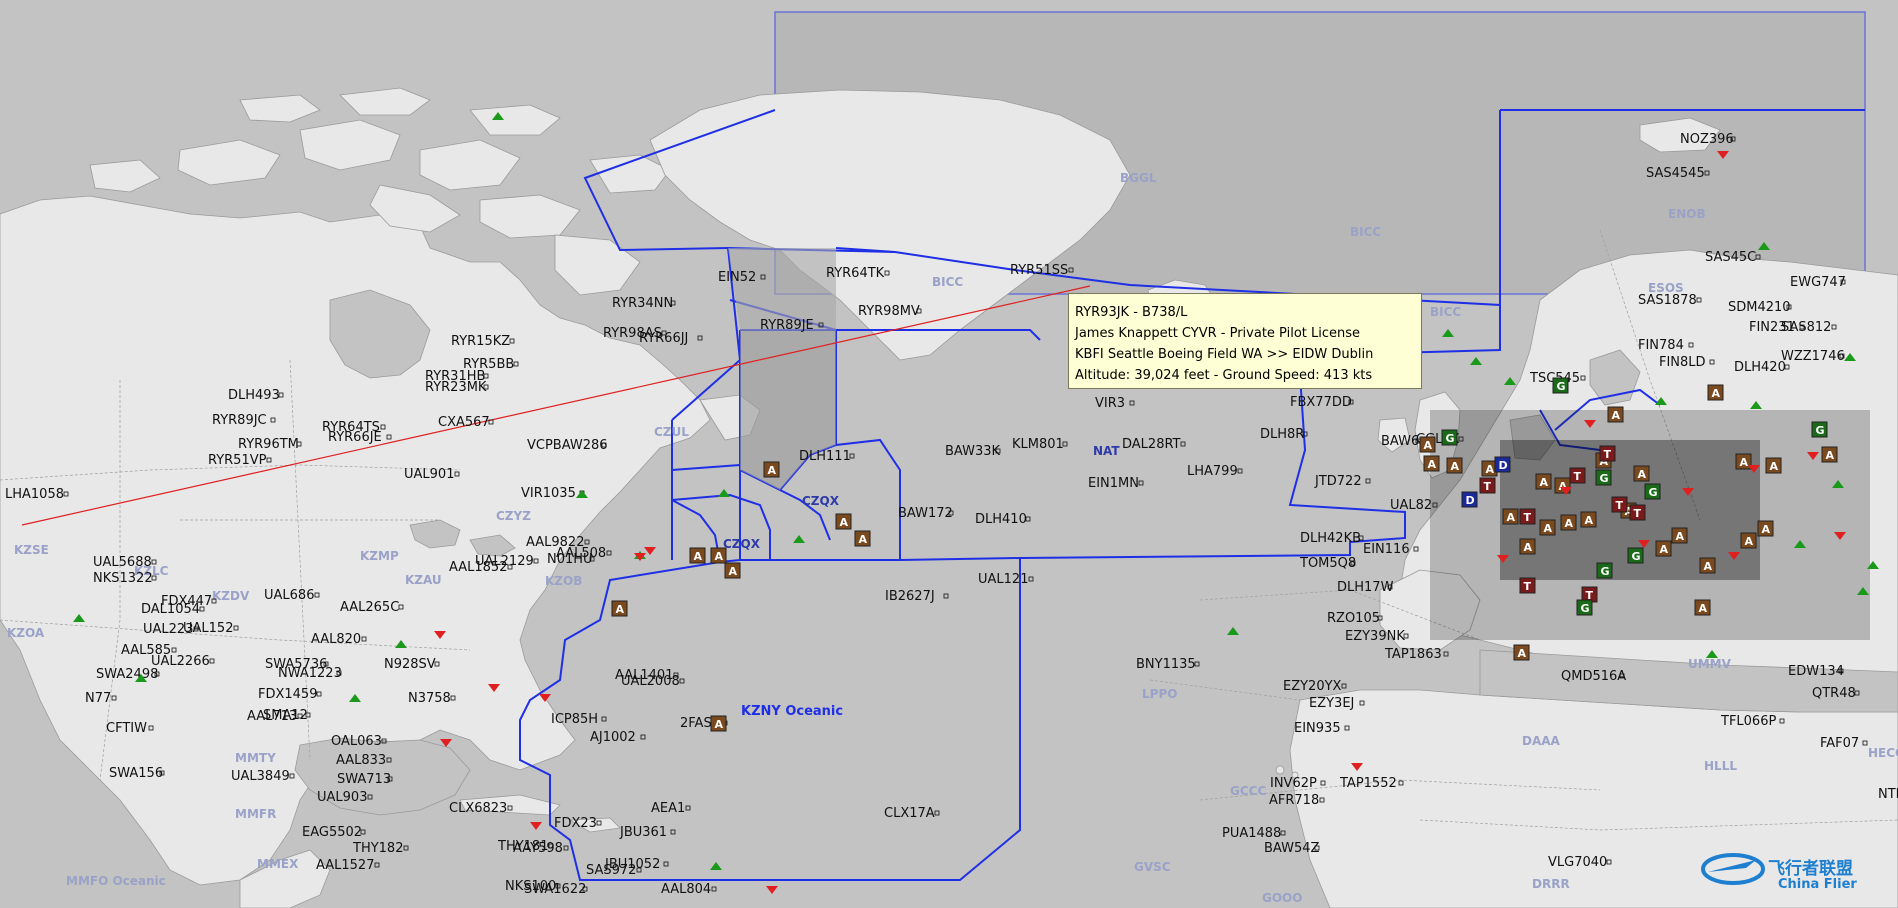 The width and height of the screenshot is (1898, 908). I want to click on callsign-label: SWA1622, so click(555, 889).